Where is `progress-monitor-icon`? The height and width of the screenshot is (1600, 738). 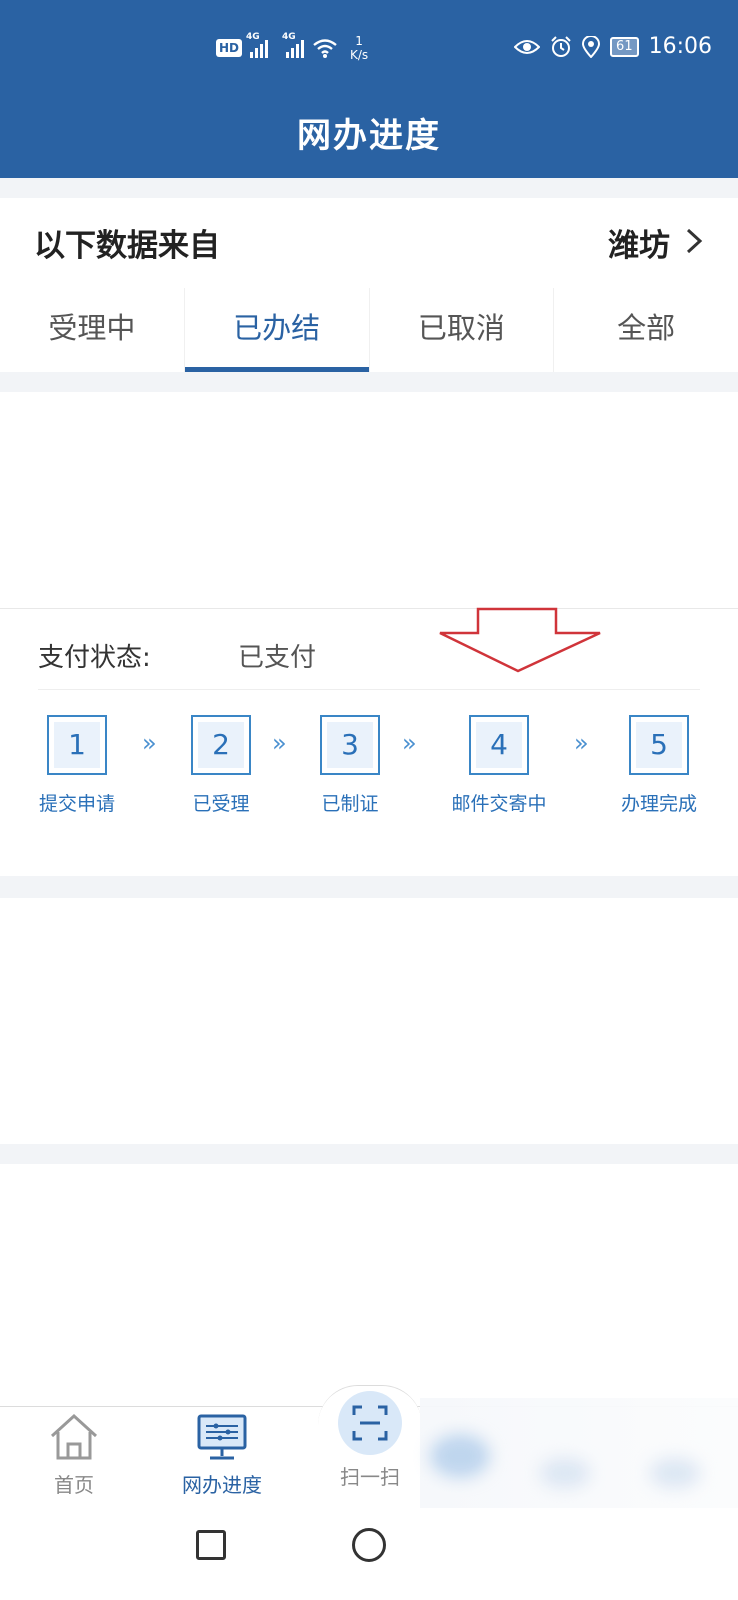 progress-monitor-icon is located at coordinates (222, 1437).